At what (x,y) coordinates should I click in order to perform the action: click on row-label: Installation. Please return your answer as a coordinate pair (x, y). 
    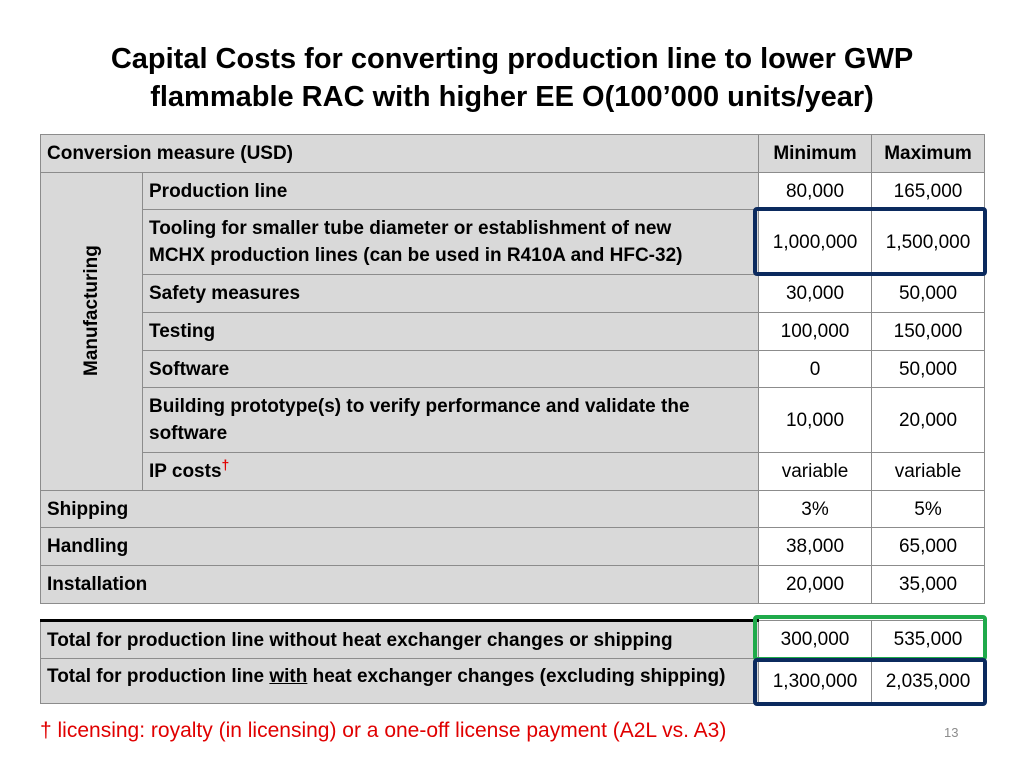
    Looking at the image, I should click on (399, 584).